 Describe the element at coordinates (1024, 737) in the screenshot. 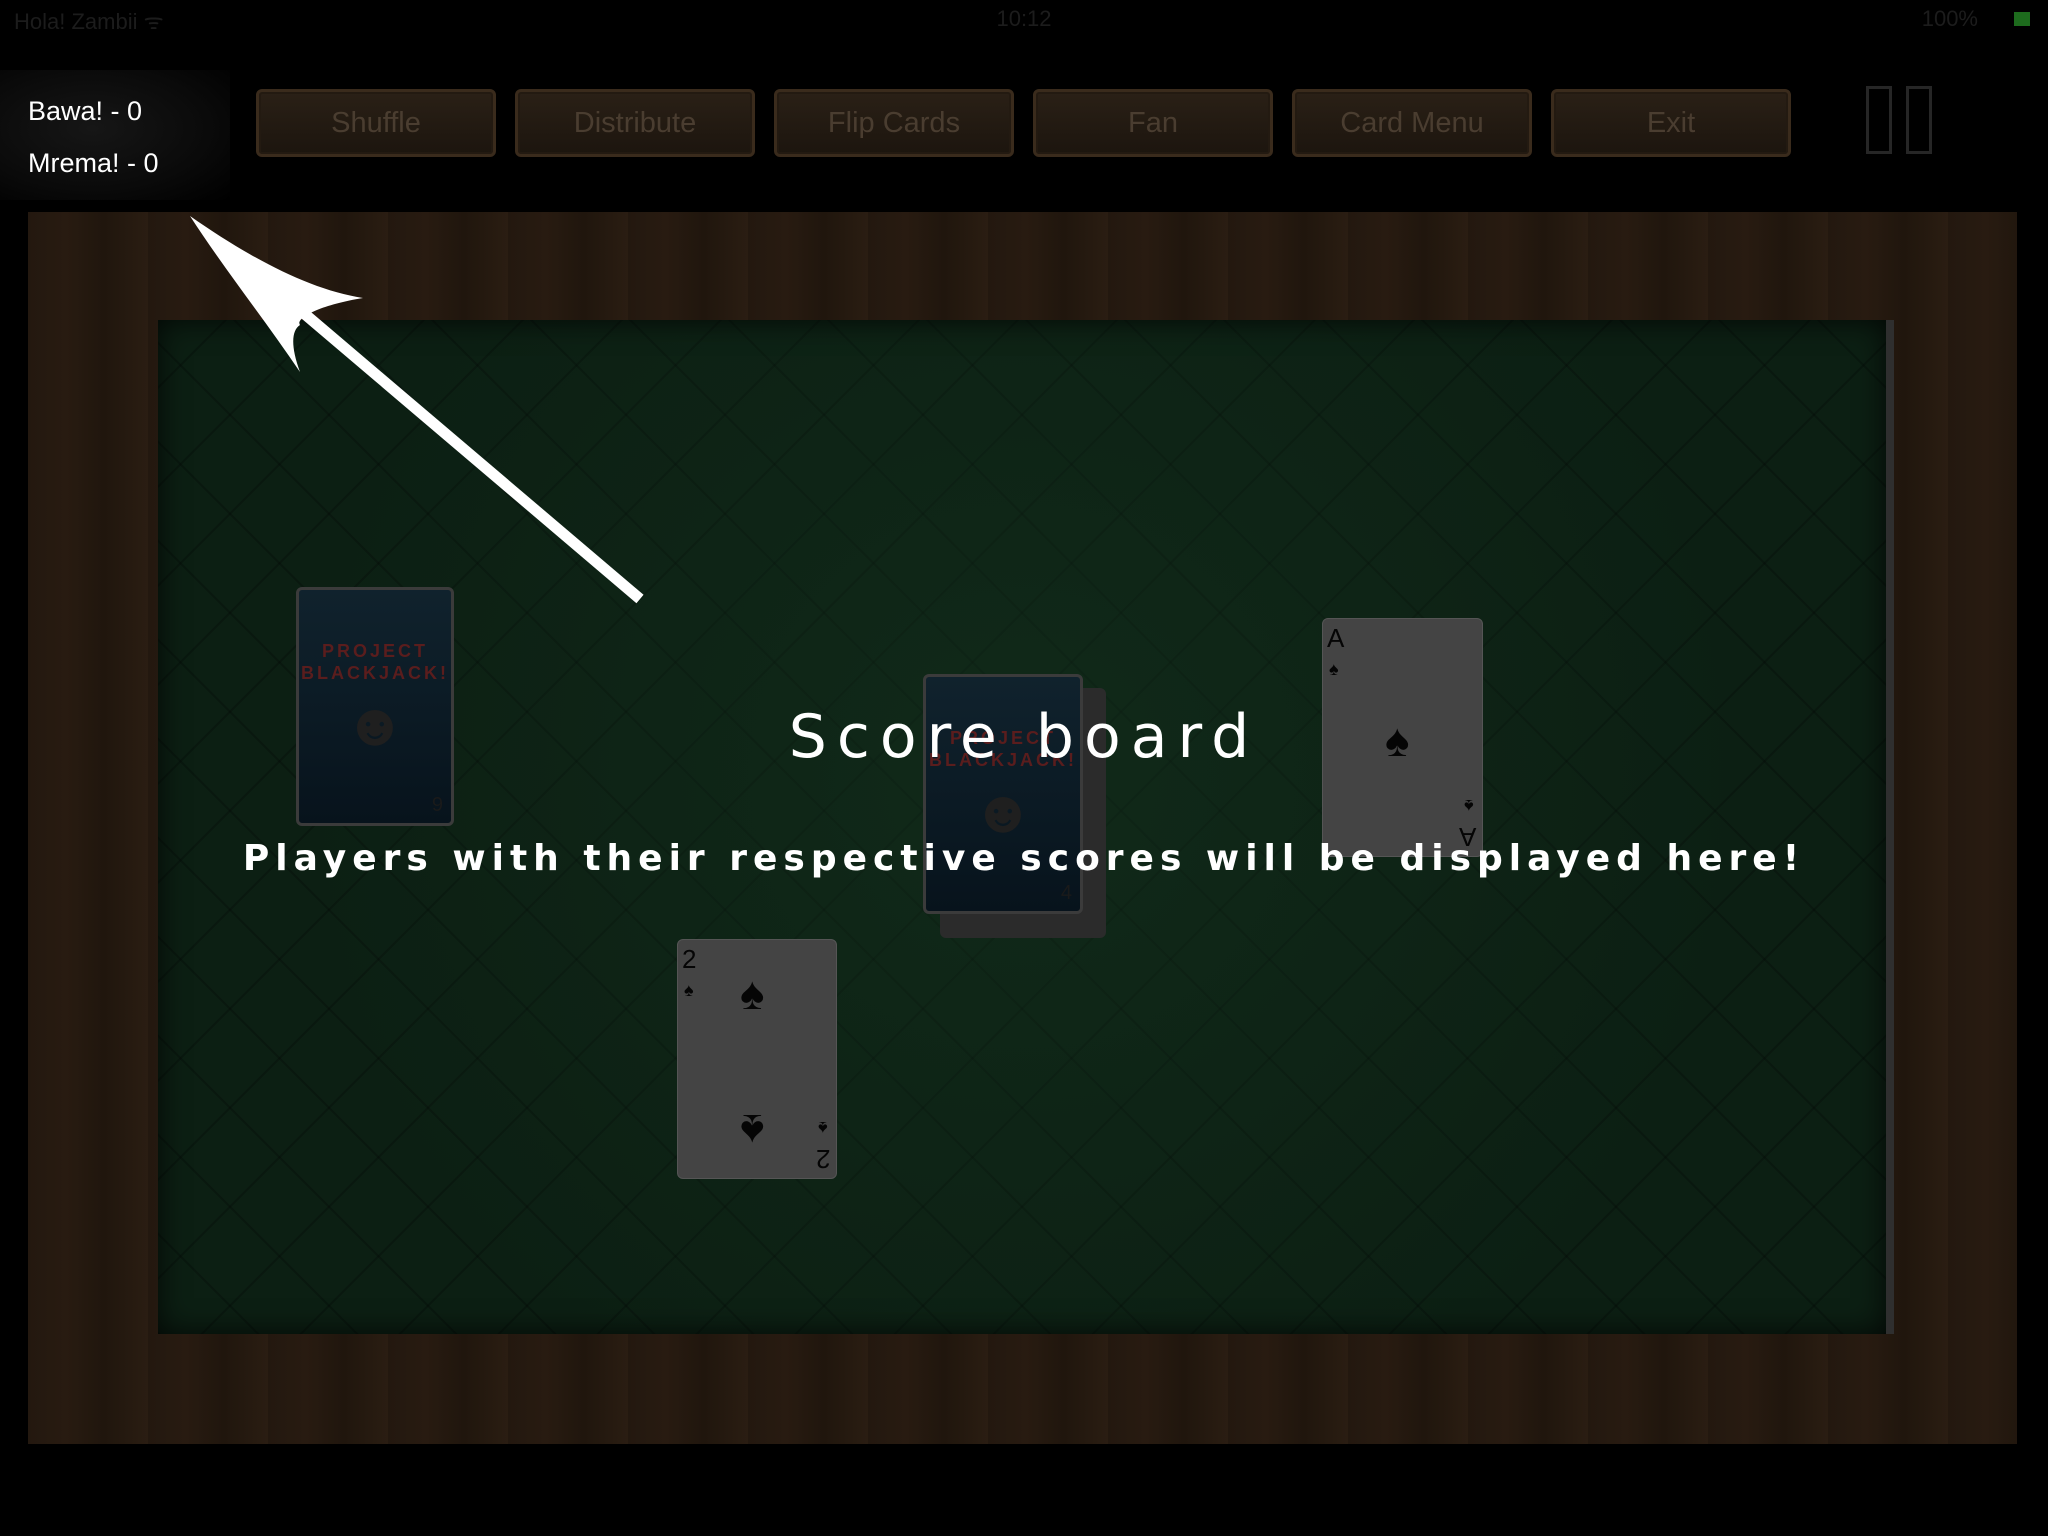

I see `overlay-title: Score board` at that location.